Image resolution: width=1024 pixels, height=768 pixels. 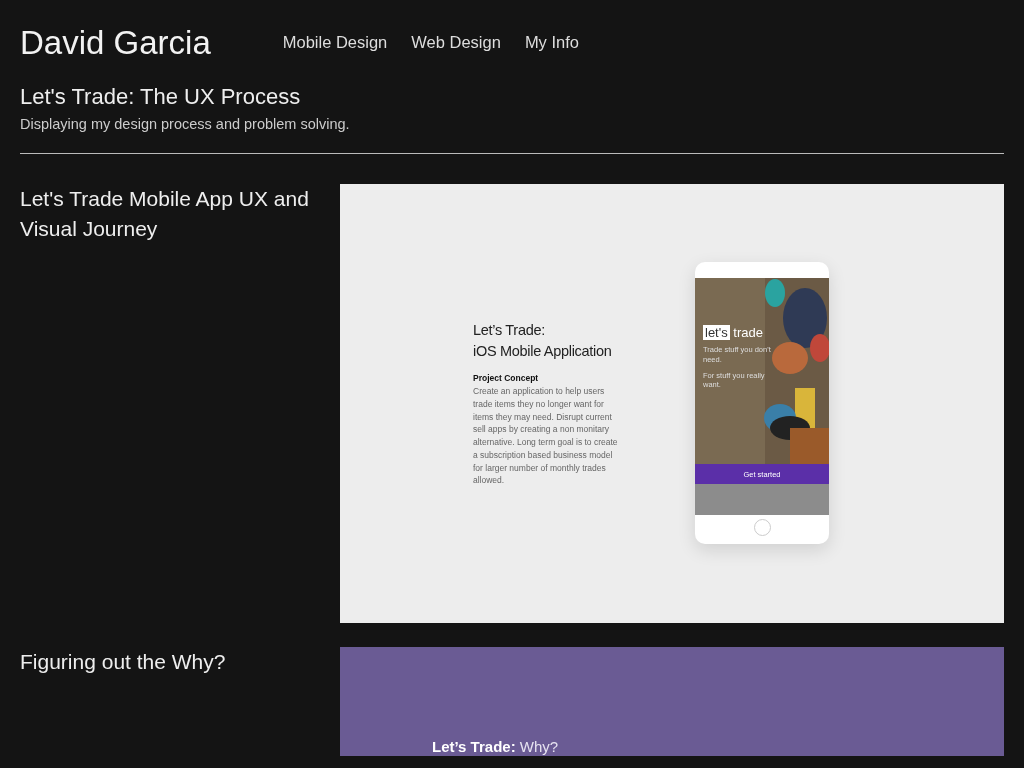 I want to click on nav-link: Mobile Design, so click(x=335, y=42).